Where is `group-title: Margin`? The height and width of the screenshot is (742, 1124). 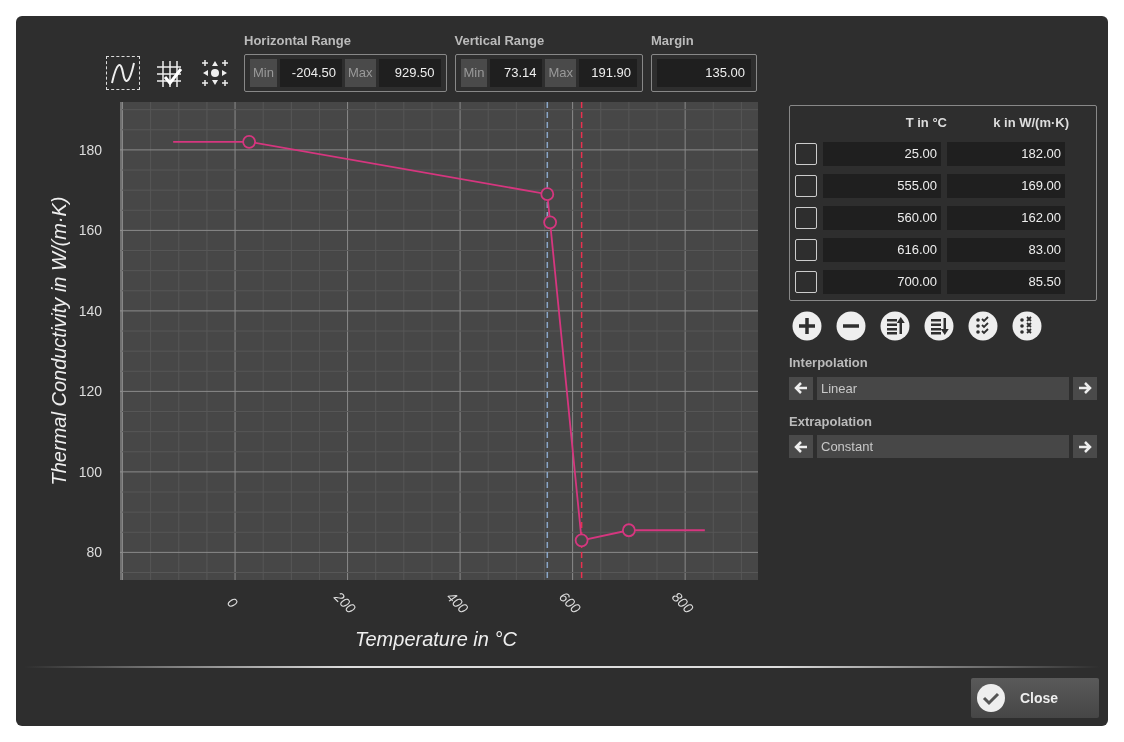
group-title: Margin is located at coordinates (673, 40).